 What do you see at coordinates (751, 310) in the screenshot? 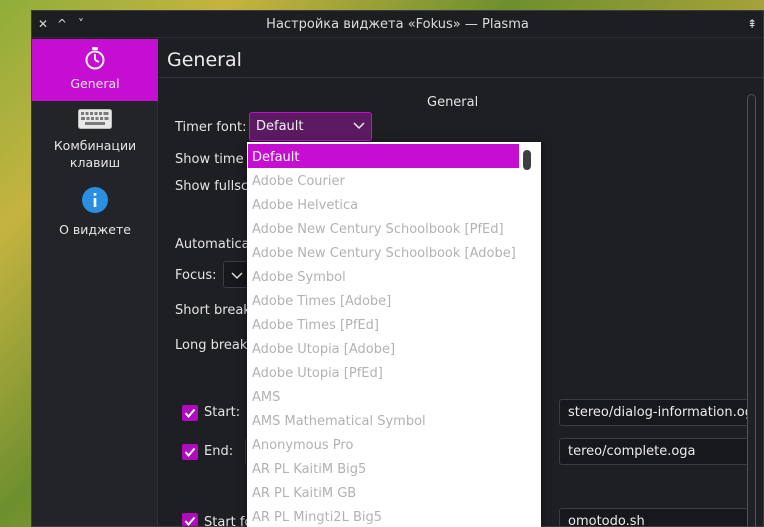
I see `main-scrollbar` at bounding box center [751, 310].